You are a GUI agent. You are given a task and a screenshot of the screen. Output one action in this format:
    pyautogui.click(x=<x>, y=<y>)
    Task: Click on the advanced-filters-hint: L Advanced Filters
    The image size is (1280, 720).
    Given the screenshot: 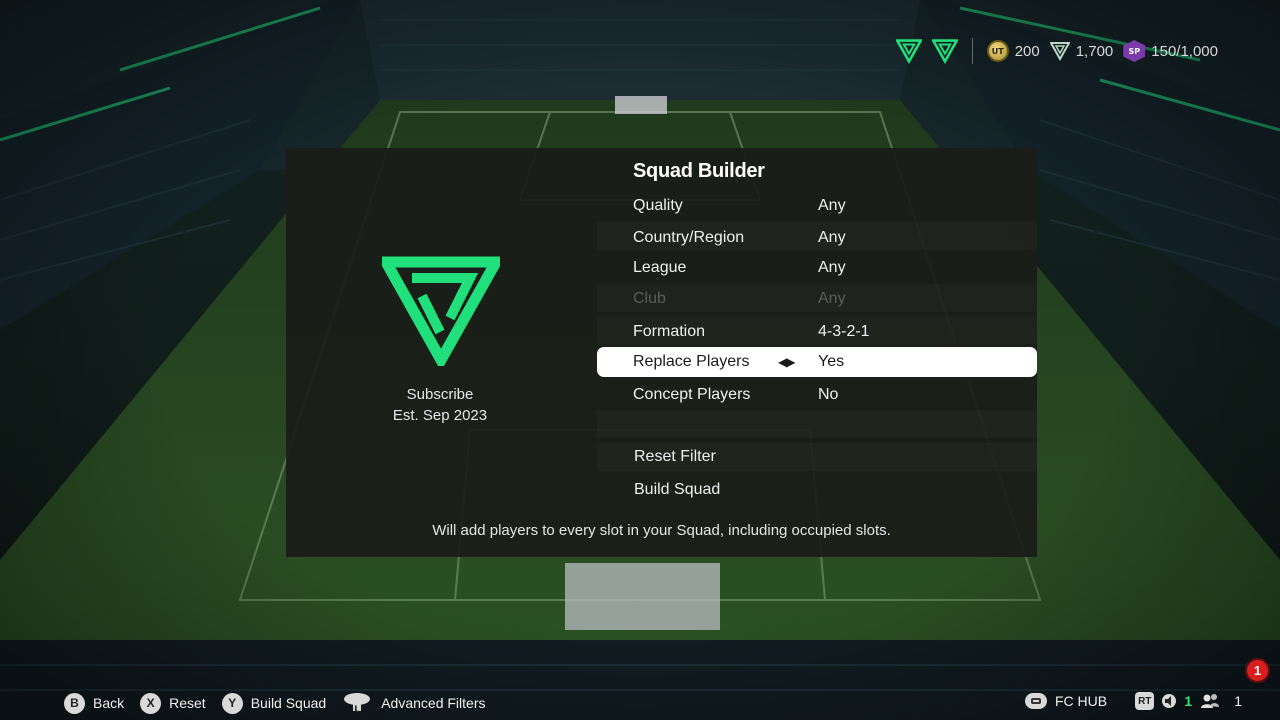 What is the action you would take?
    pyautogui.click(x=414, y=703)
    